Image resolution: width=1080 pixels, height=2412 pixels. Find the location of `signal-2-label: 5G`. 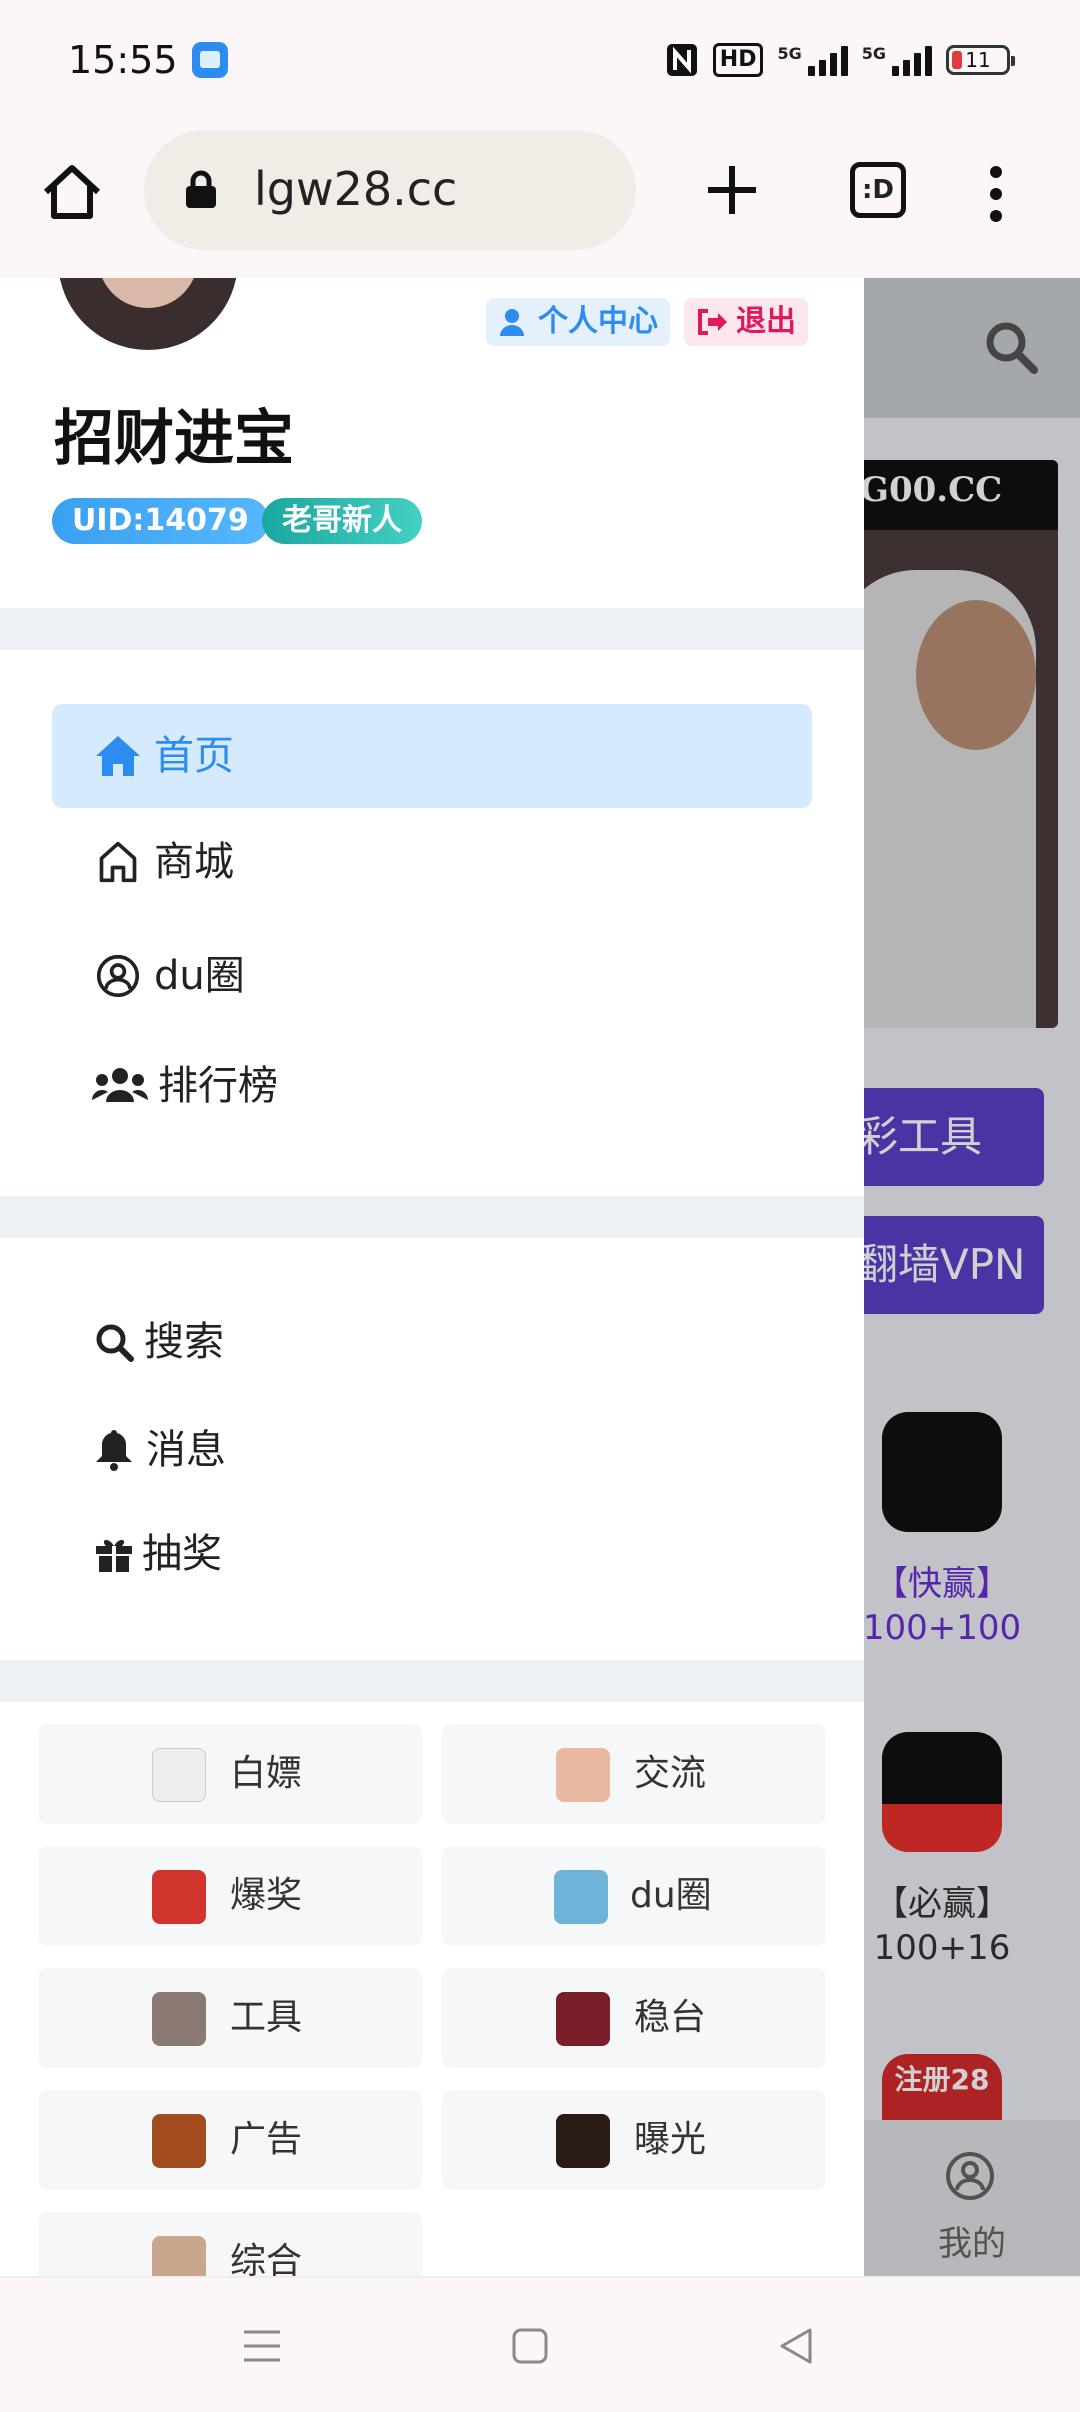

signal-2-label: 5G is located at coordinates (873, 53).